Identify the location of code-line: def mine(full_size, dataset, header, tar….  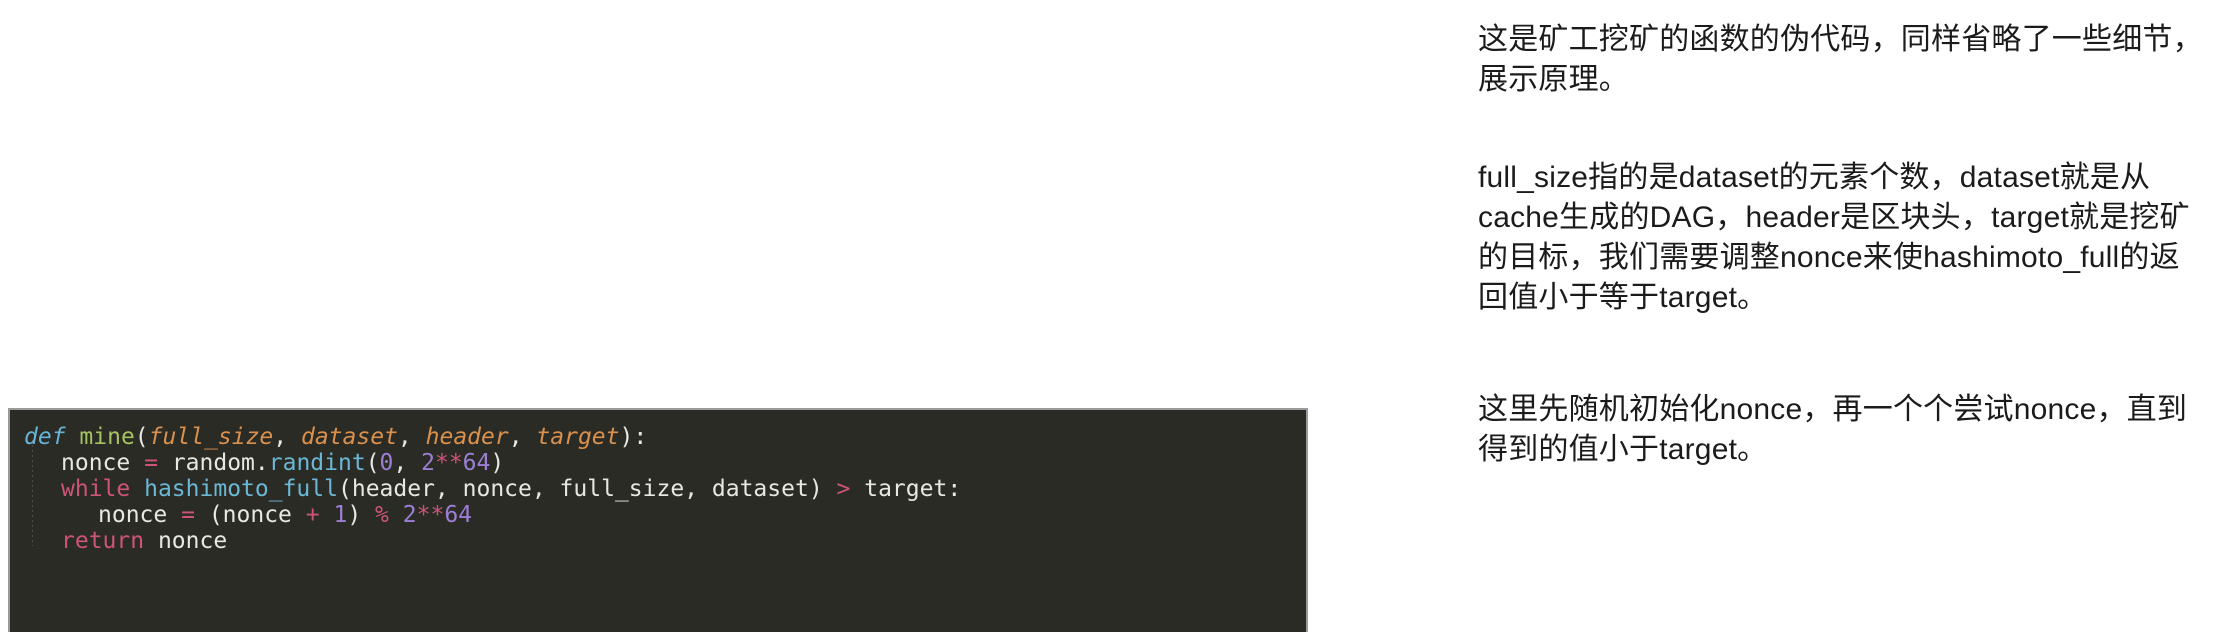
(658, 437).